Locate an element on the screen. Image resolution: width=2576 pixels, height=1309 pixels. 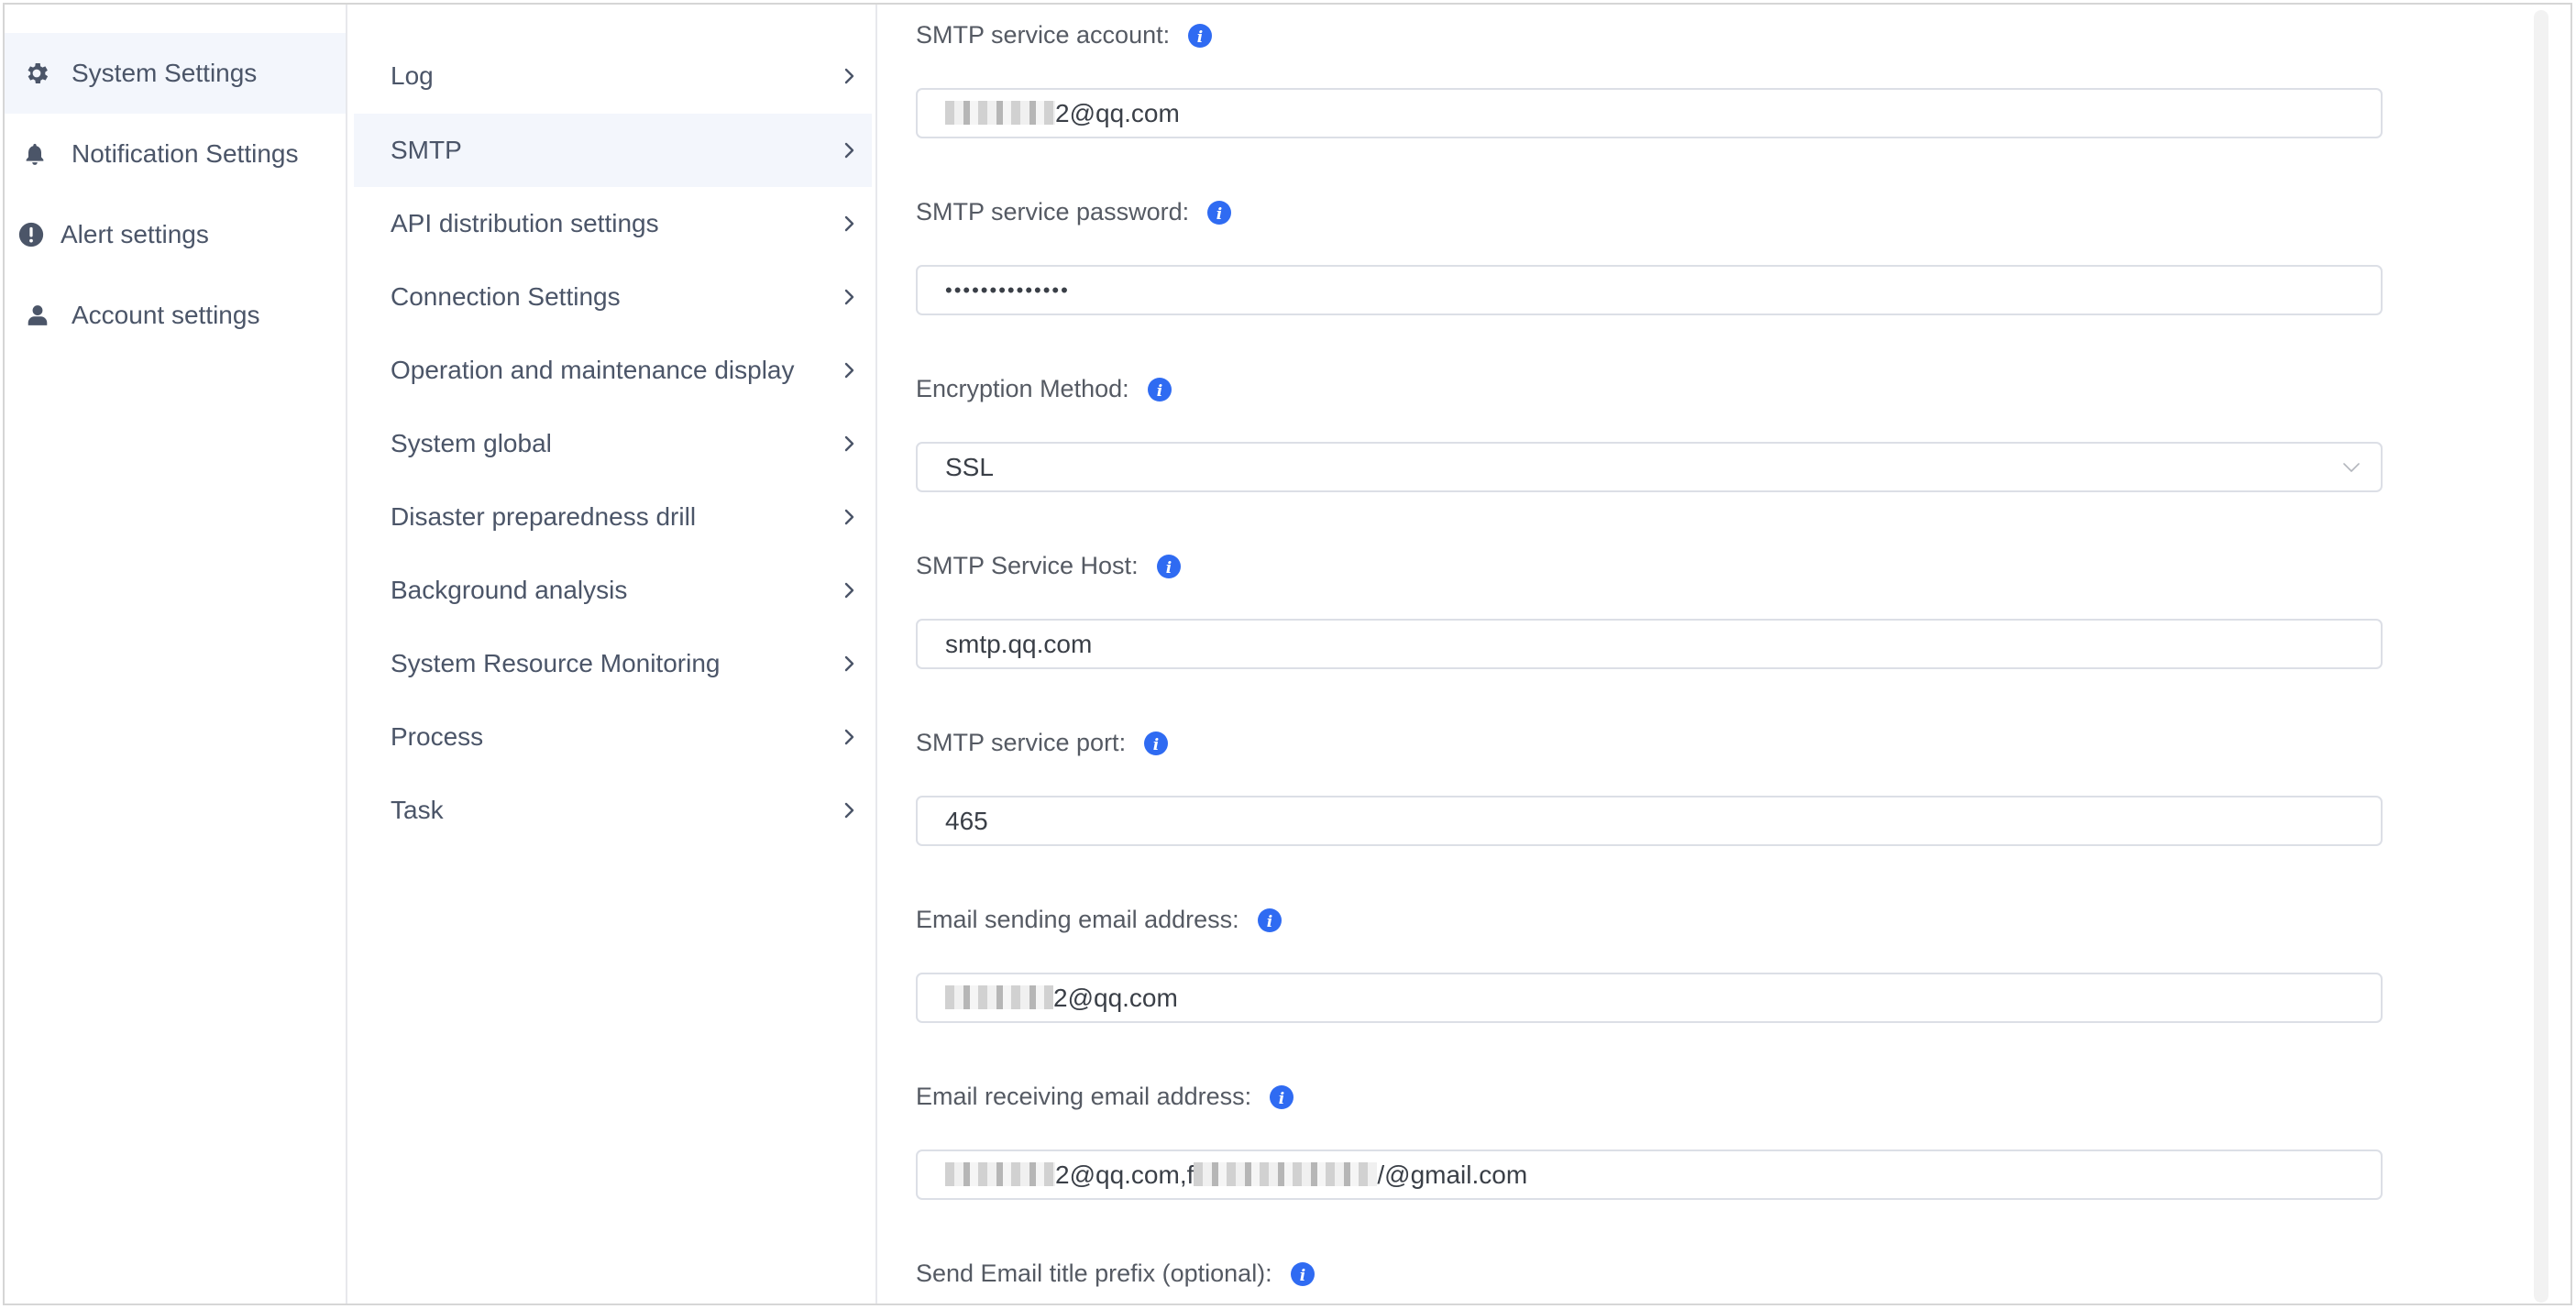
menu-item-smtp: SMTP is located at coordinates (613, 150).